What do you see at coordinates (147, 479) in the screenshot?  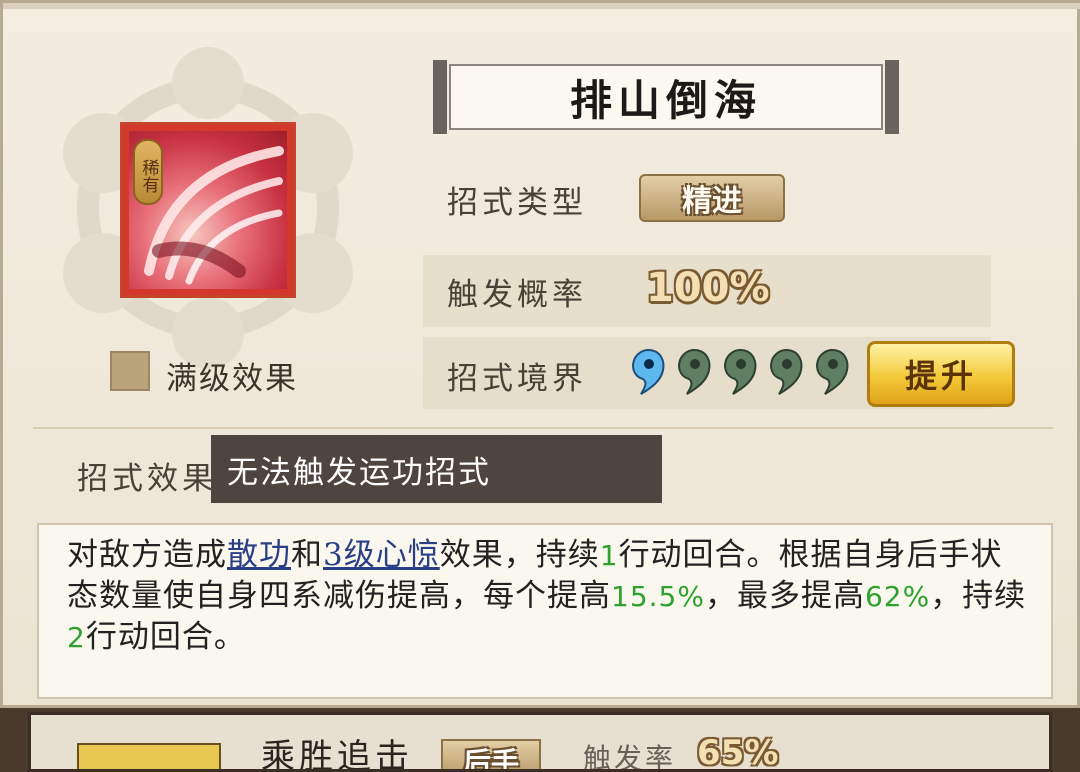 I see `effect-label: 招式效果` at bounding box center [147, 479].